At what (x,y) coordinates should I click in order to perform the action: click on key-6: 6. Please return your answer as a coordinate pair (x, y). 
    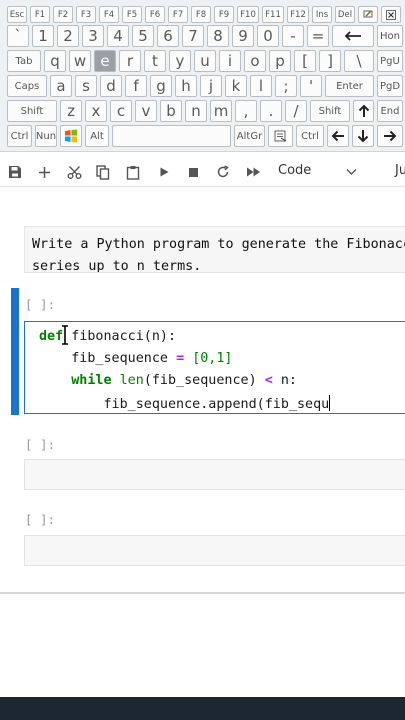
    Looking at the image, I should click on (168, 36).